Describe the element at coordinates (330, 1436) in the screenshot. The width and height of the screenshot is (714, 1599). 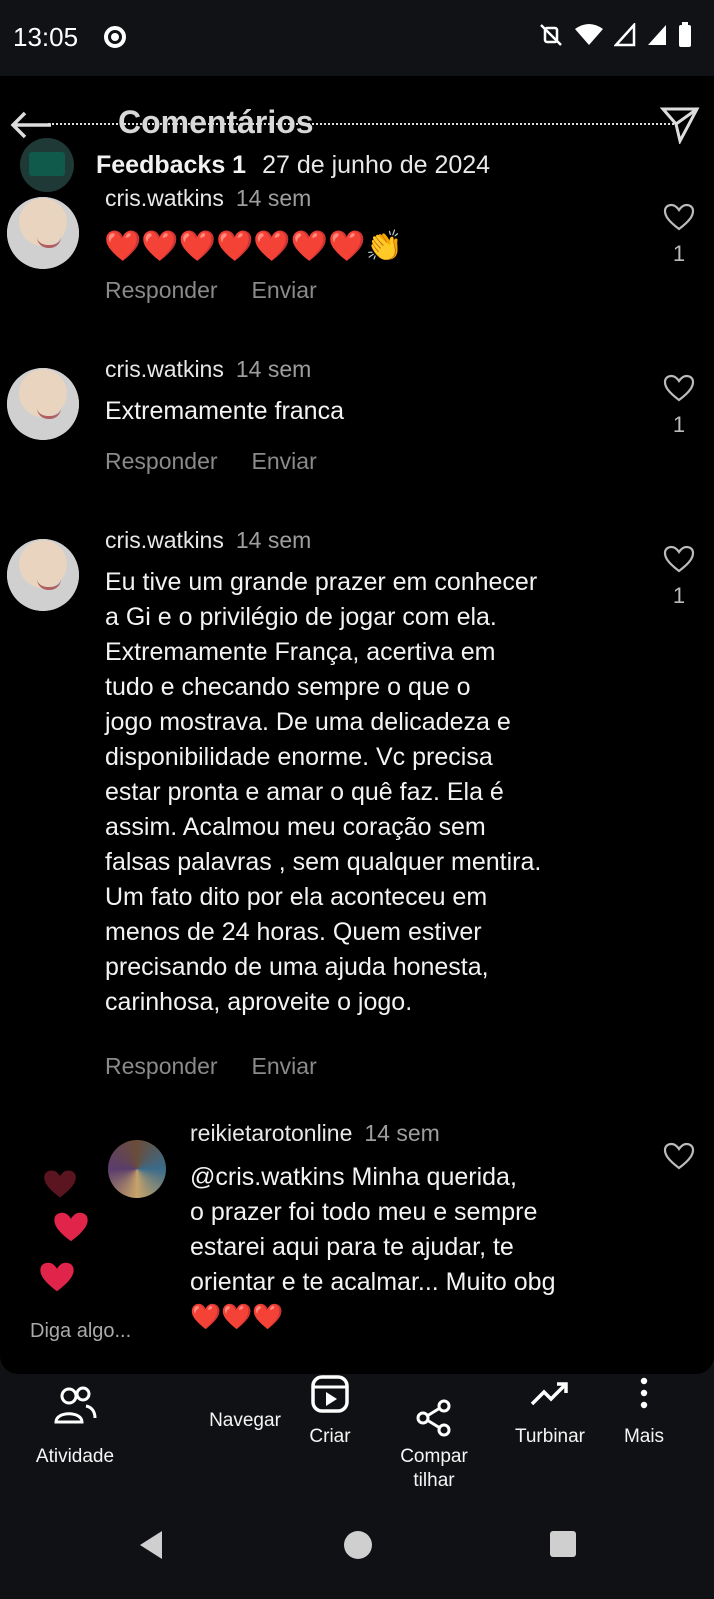
I see `create-label: Criar` at that location.